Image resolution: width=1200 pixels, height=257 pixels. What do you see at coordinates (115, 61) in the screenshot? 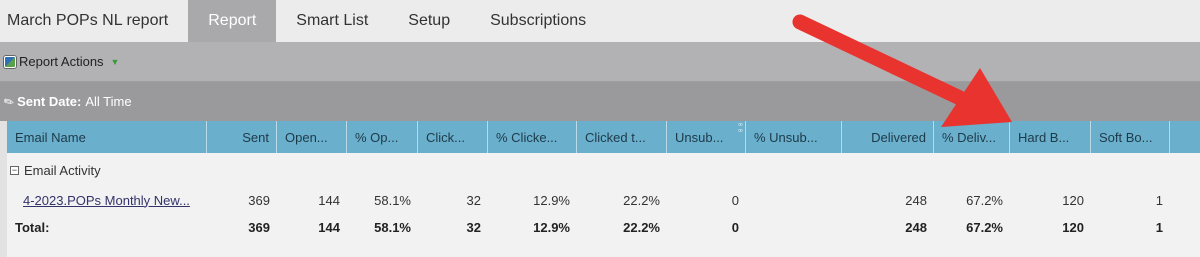
I see `triangle-down-icon: ▼` at bounding box center [115, 61].